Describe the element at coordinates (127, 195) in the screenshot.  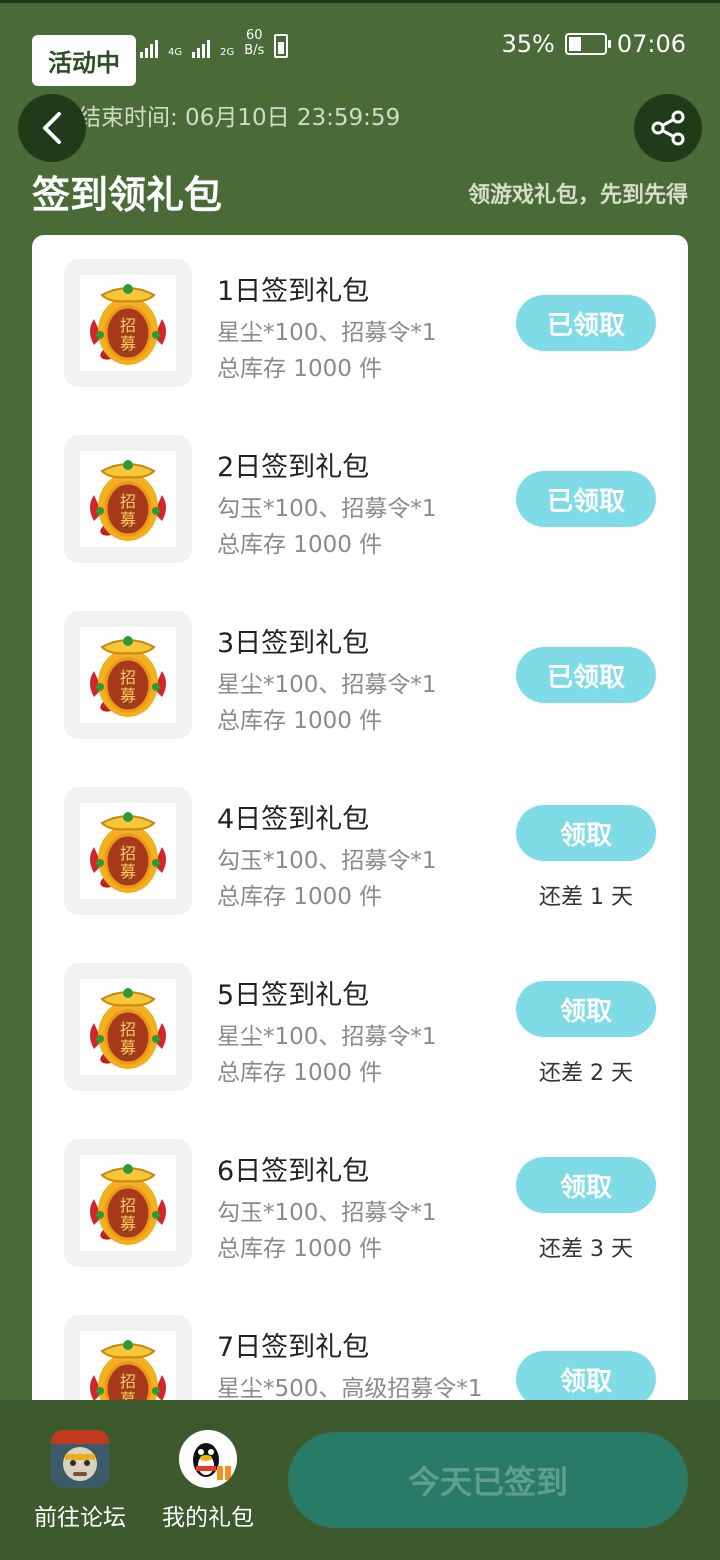
I see `page-title: 签到领礼包` at that location.